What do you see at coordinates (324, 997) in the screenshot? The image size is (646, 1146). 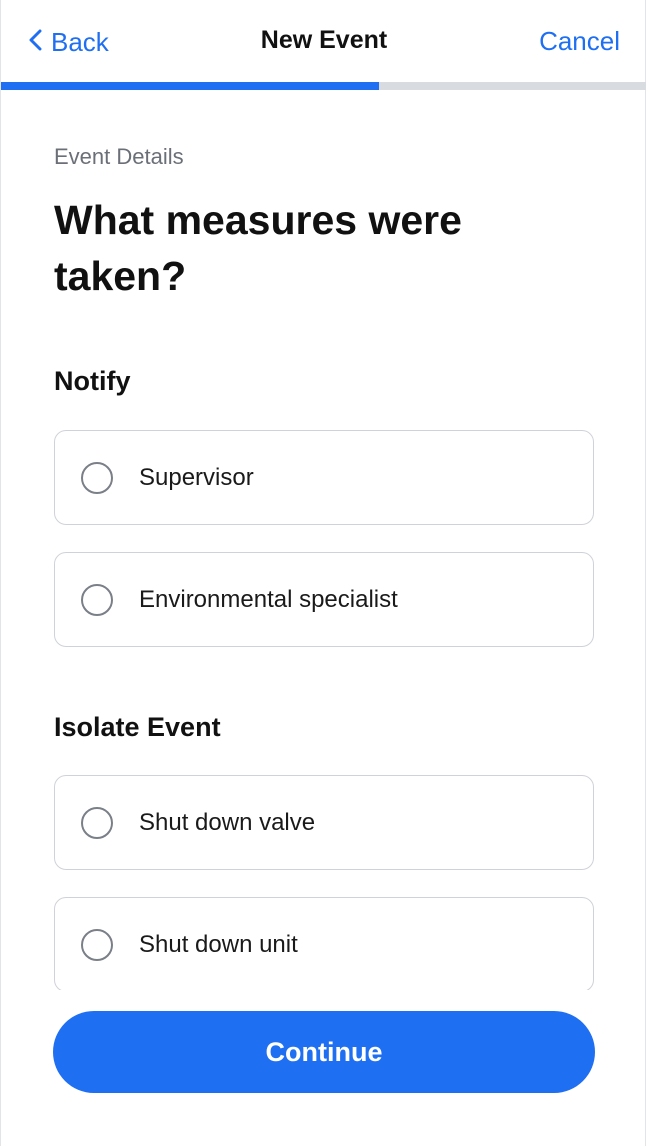 I see `scroll-fade` at bounding box center [324, 997].